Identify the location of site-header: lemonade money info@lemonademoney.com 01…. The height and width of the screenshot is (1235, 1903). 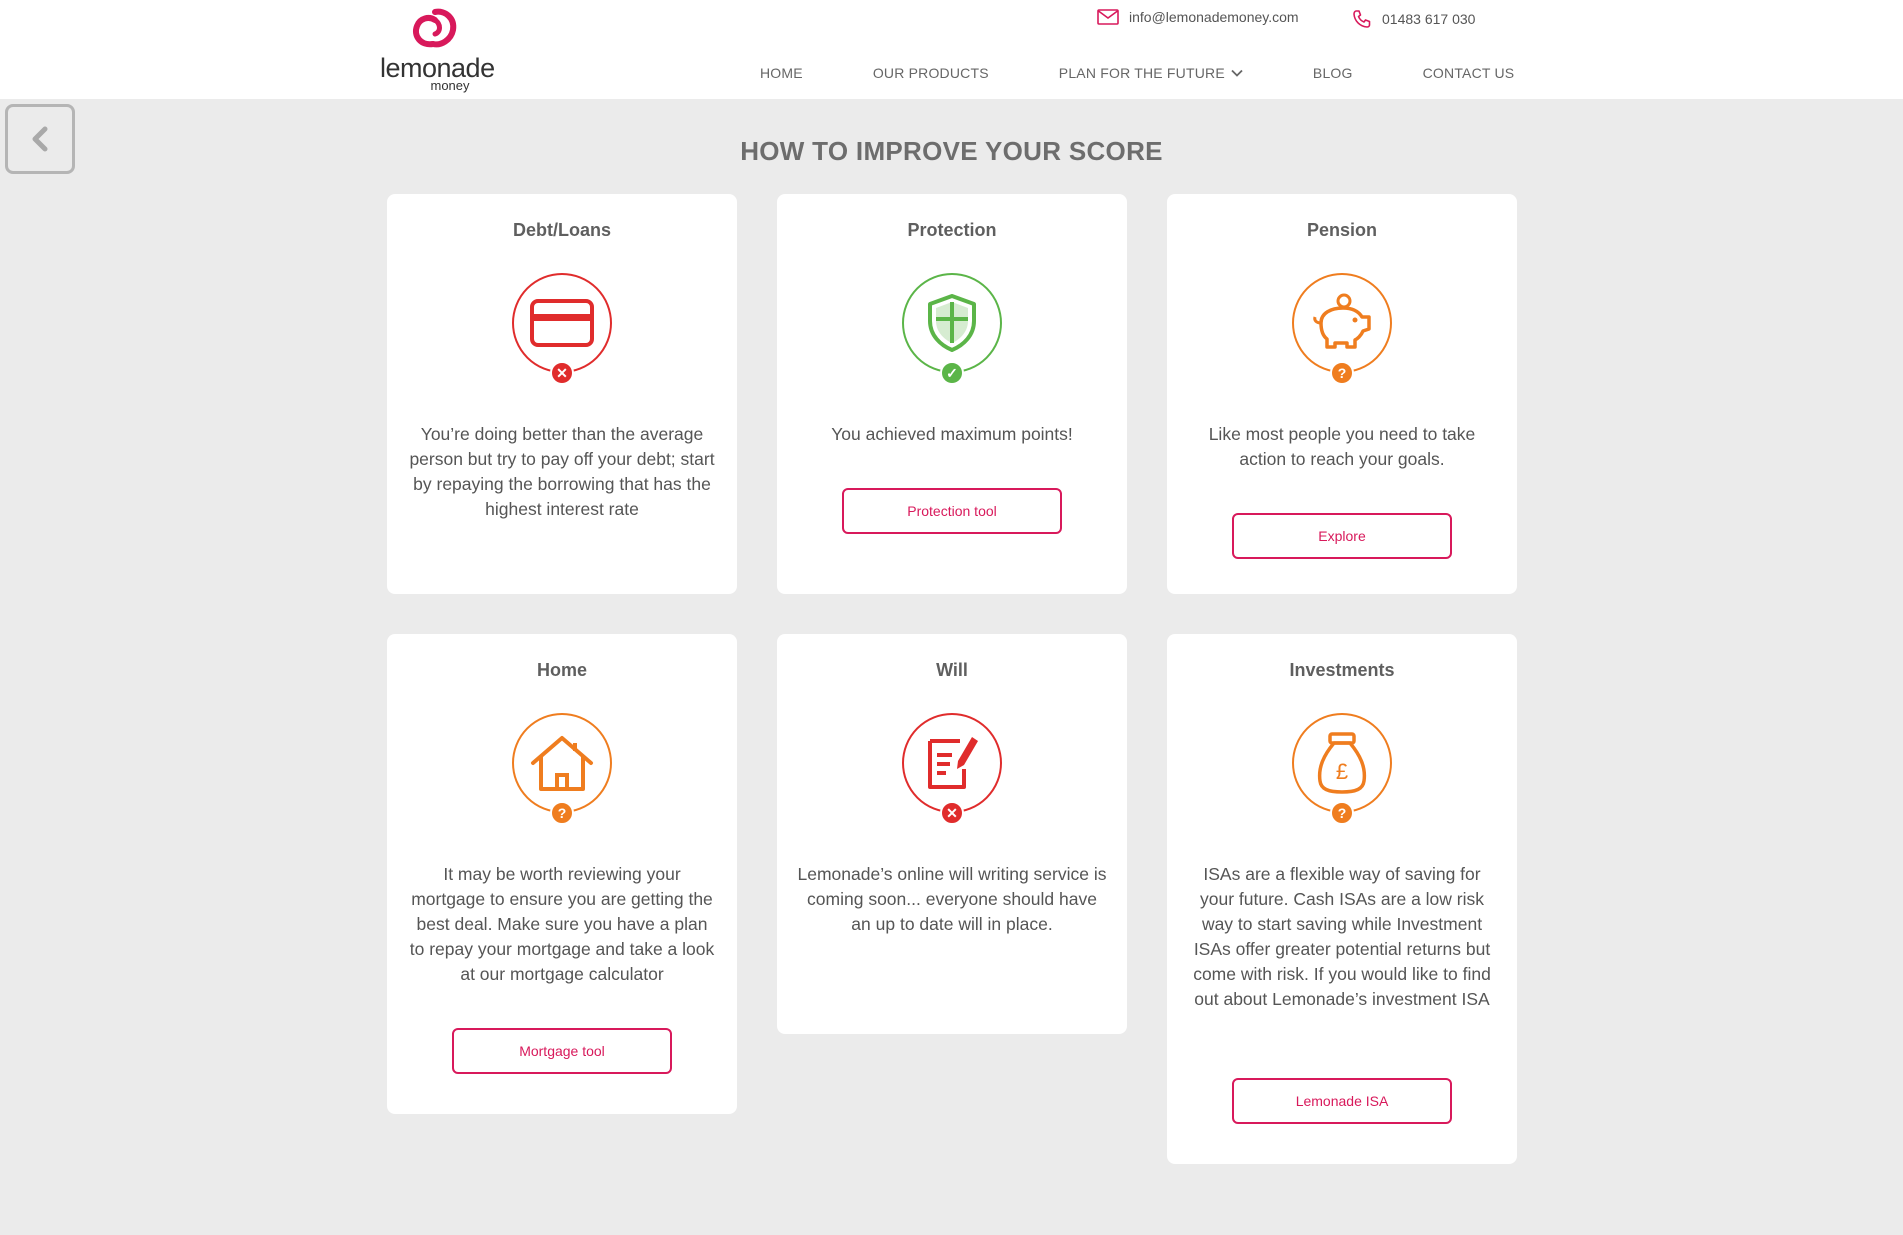
(951, 49).